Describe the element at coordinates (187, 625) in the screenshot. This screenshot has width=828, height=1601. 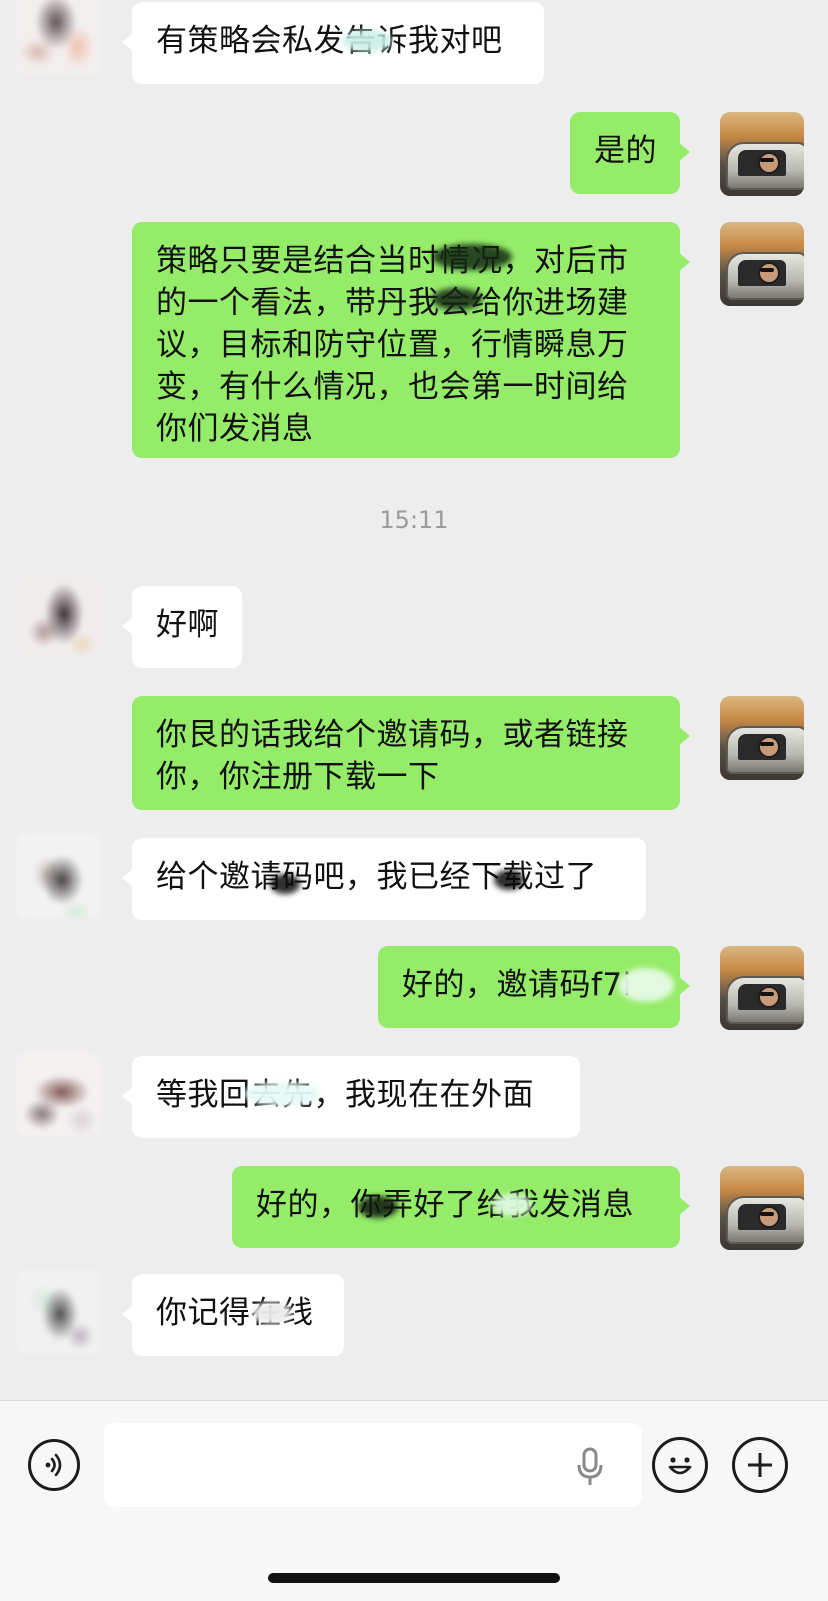
I see `message-text: 好啊` at that location.